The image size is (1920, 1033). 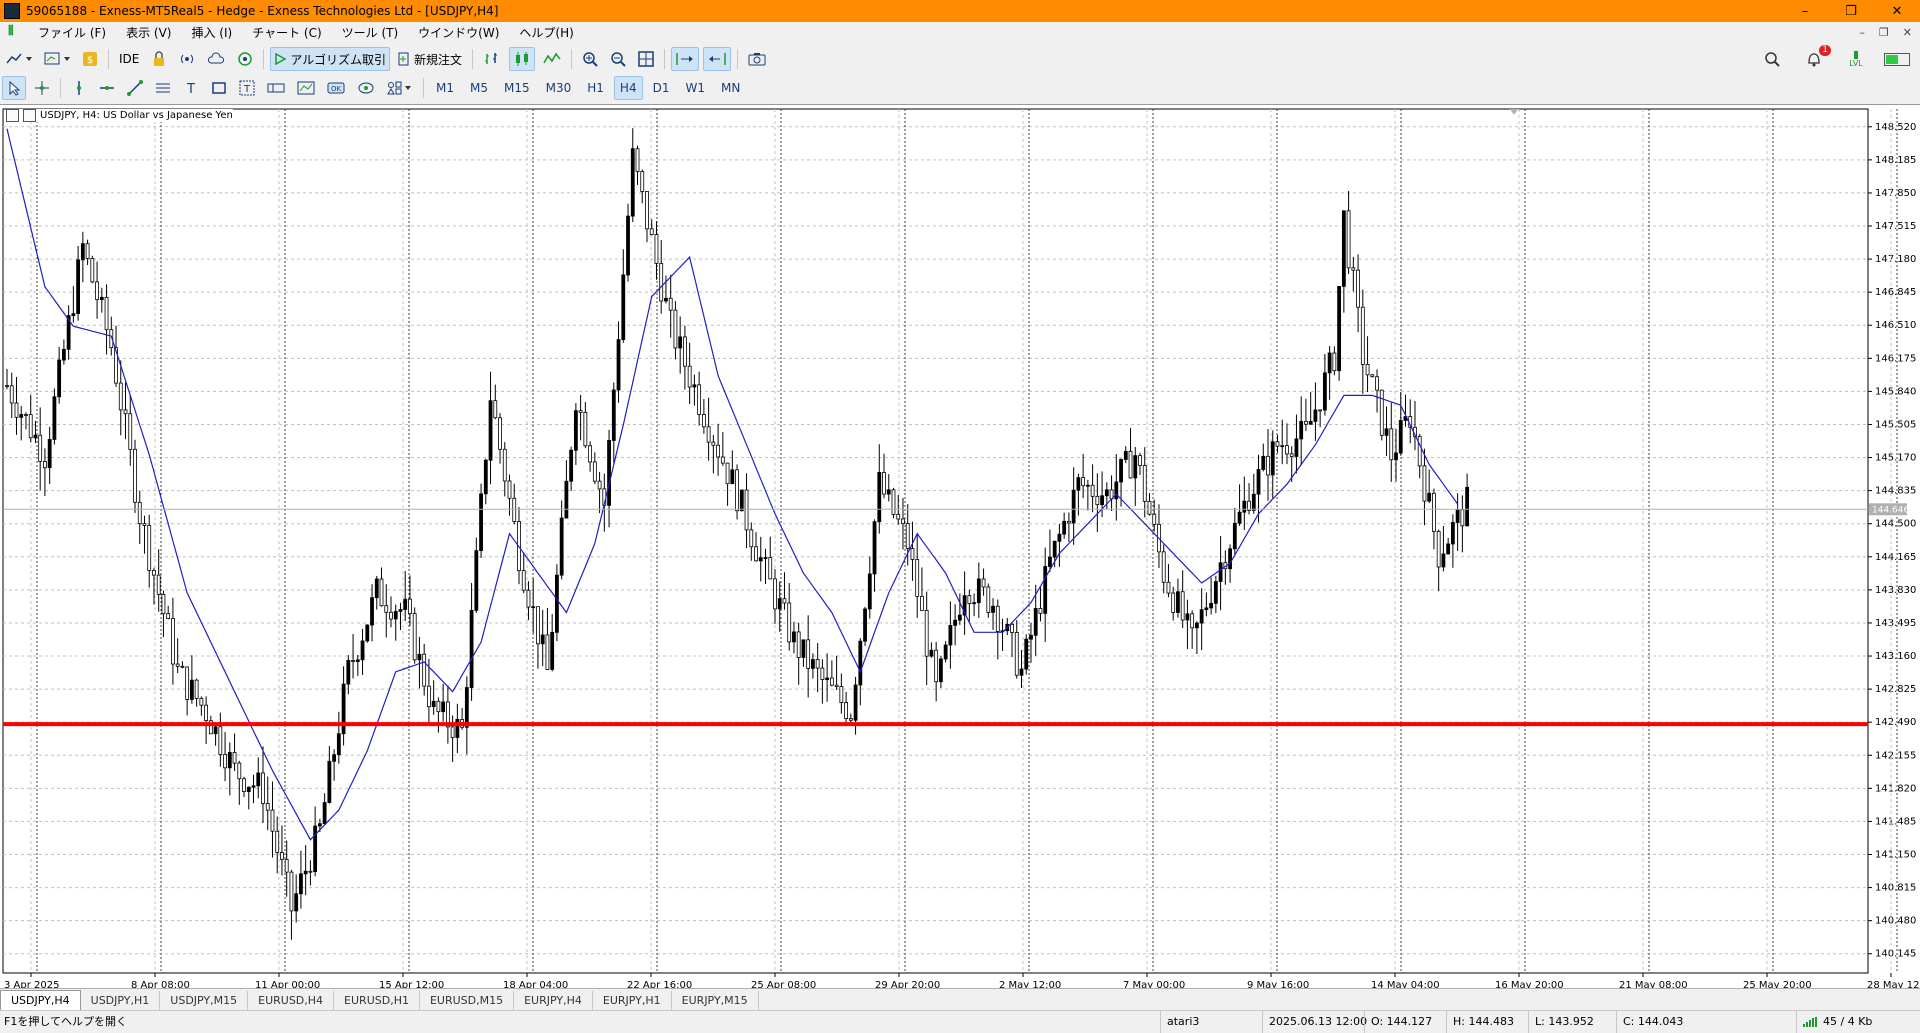 I want to click on signal-level-icon: LVL, so click(x=1856, y=59).